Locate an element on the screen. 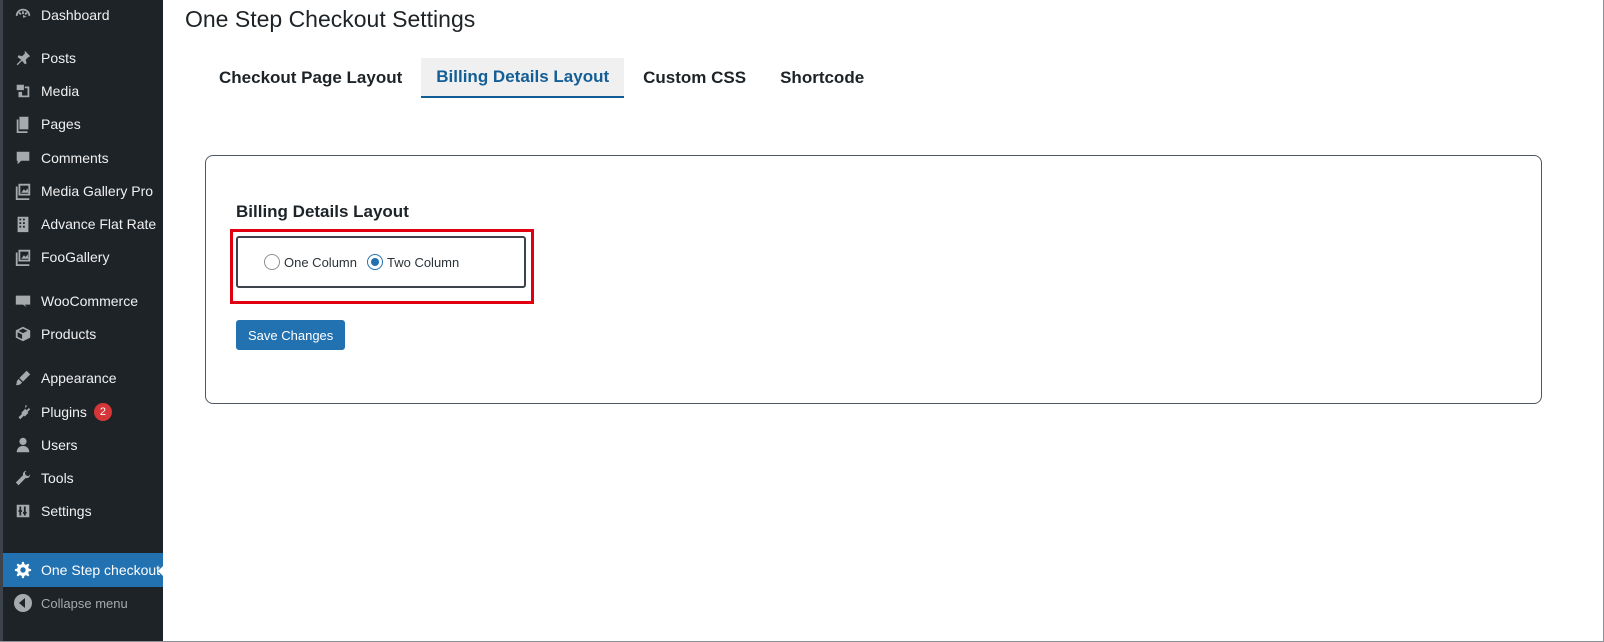 The width and height of the screenshot is (1604, 642). sidebar-item-label: Posts is located at coordinates (59, 58).